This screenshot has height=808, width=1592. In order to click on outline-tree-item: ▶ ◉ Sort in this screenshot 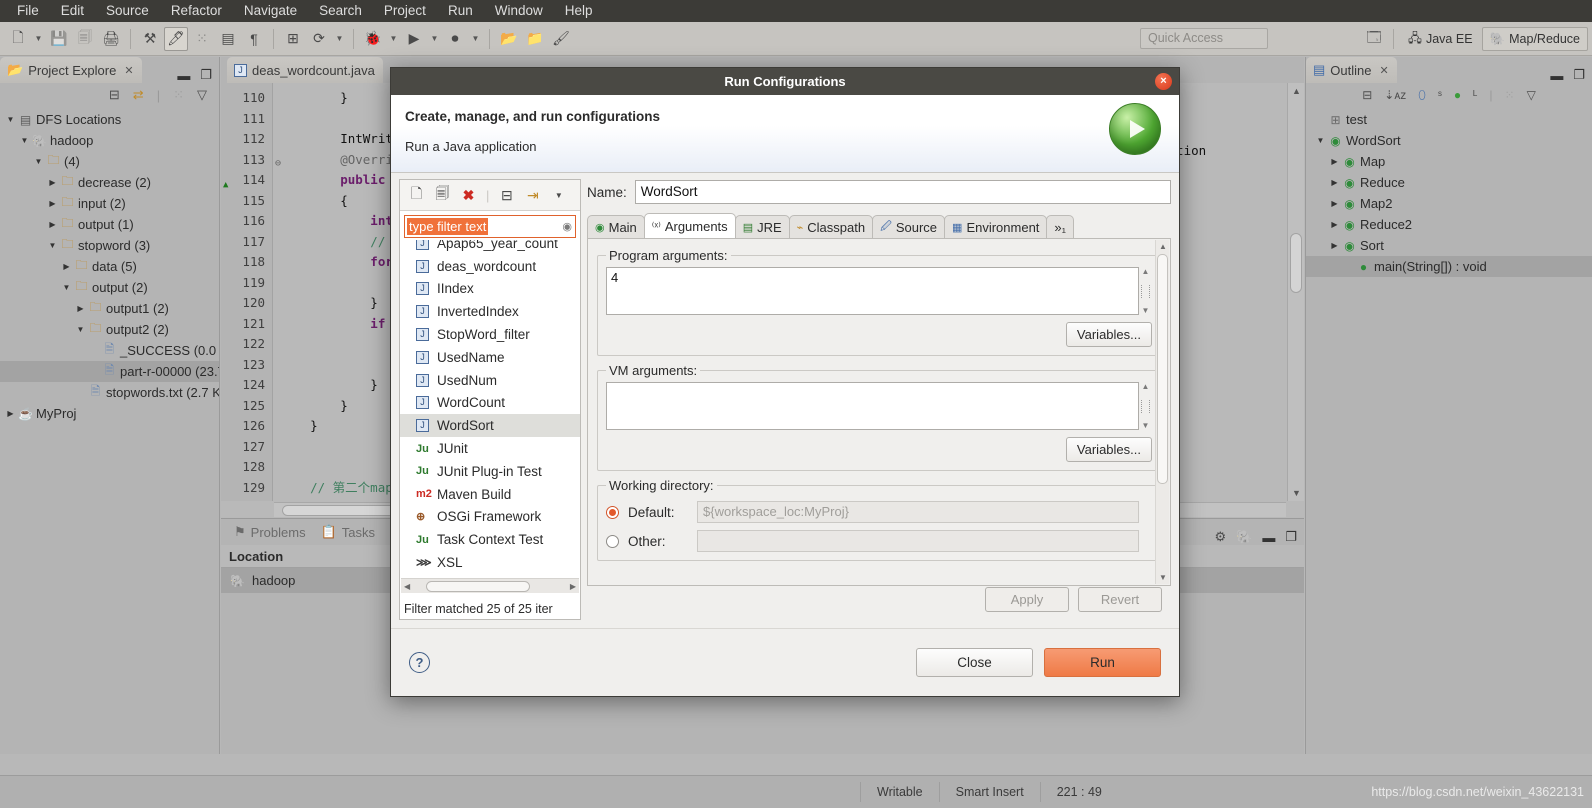, I will do `click(1449, 245)`.